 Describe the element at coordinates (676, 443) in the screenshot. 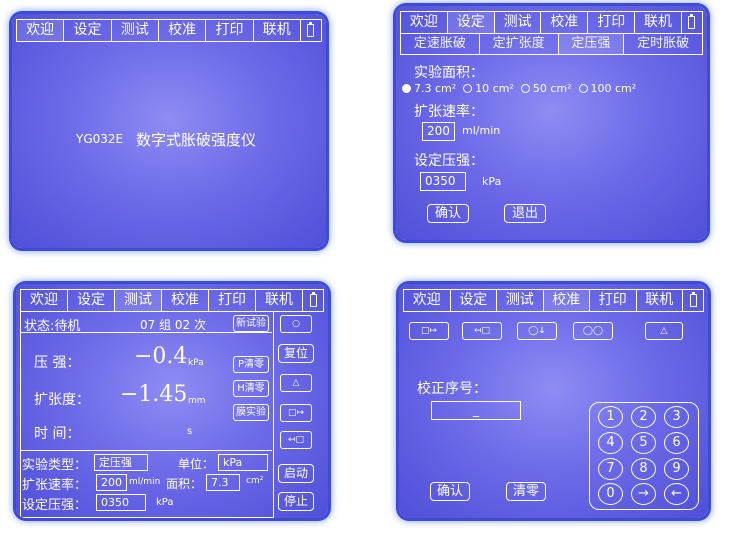

I see `key-6: 6` at that location.